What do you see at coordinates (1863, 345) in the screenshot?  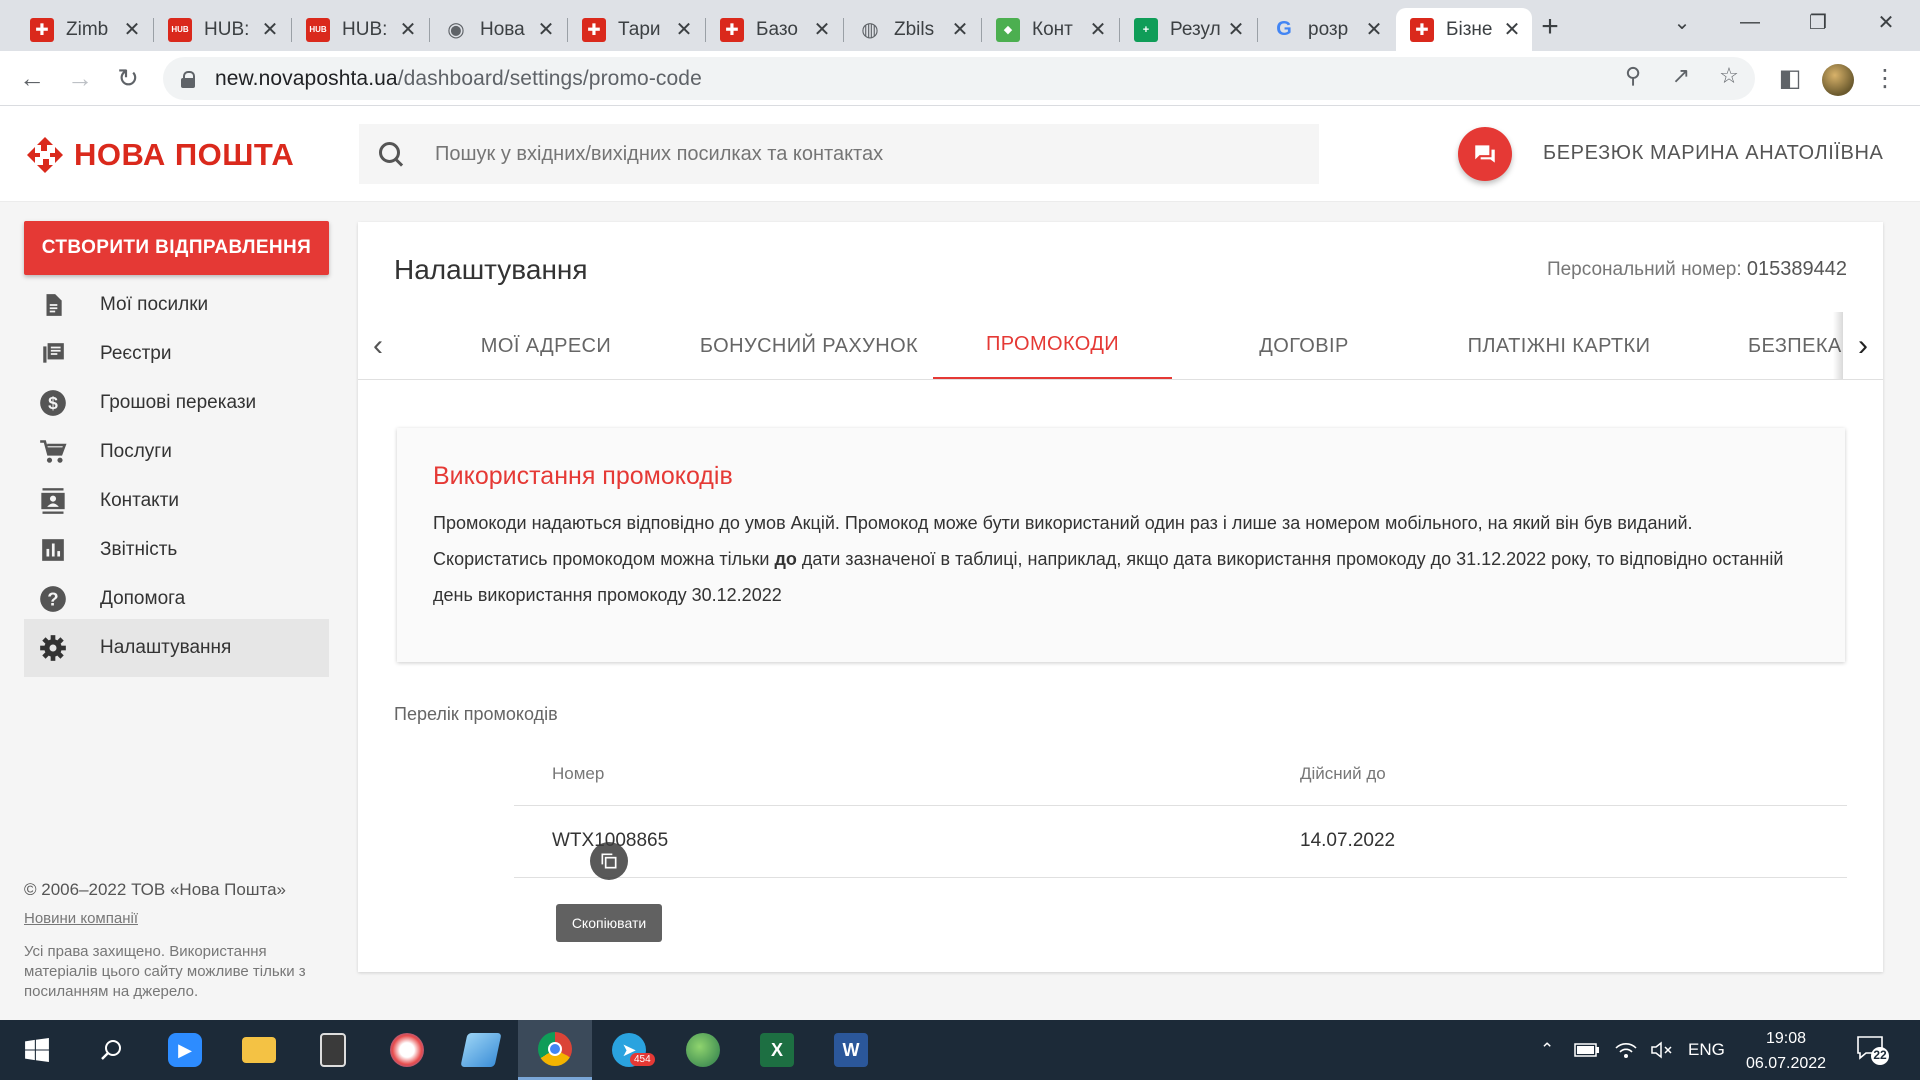 I see `tabs-scroll-right-icon: ›` at bounding box center [1863, 345].